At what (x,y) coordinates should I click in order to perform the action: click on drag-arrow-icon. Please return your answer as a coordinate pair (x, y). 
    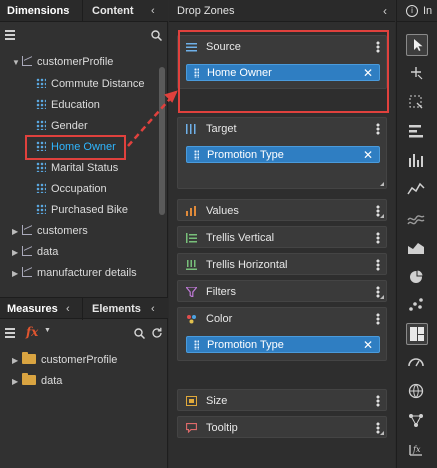
    Looking at the image, I should click on (152, 118).